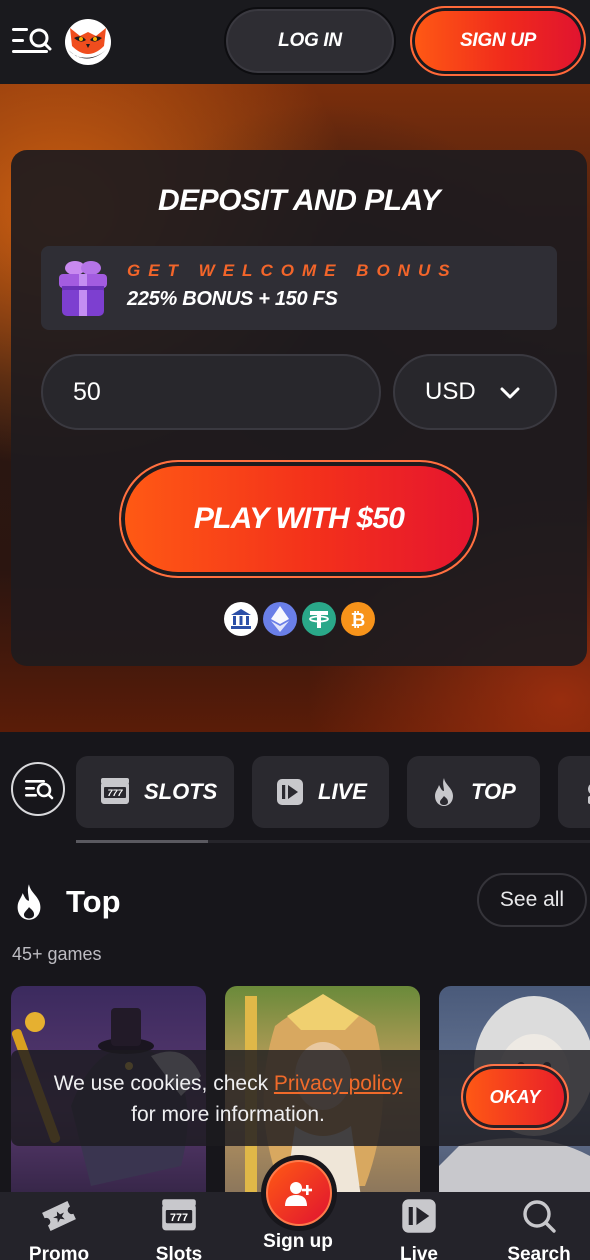 Image resolution: width=590 pixels, height=1260 pixels. What do you see at coordinates (450, 391) in the screenshot?
I see `currency-value: USD` at bounding box center [450, 391].